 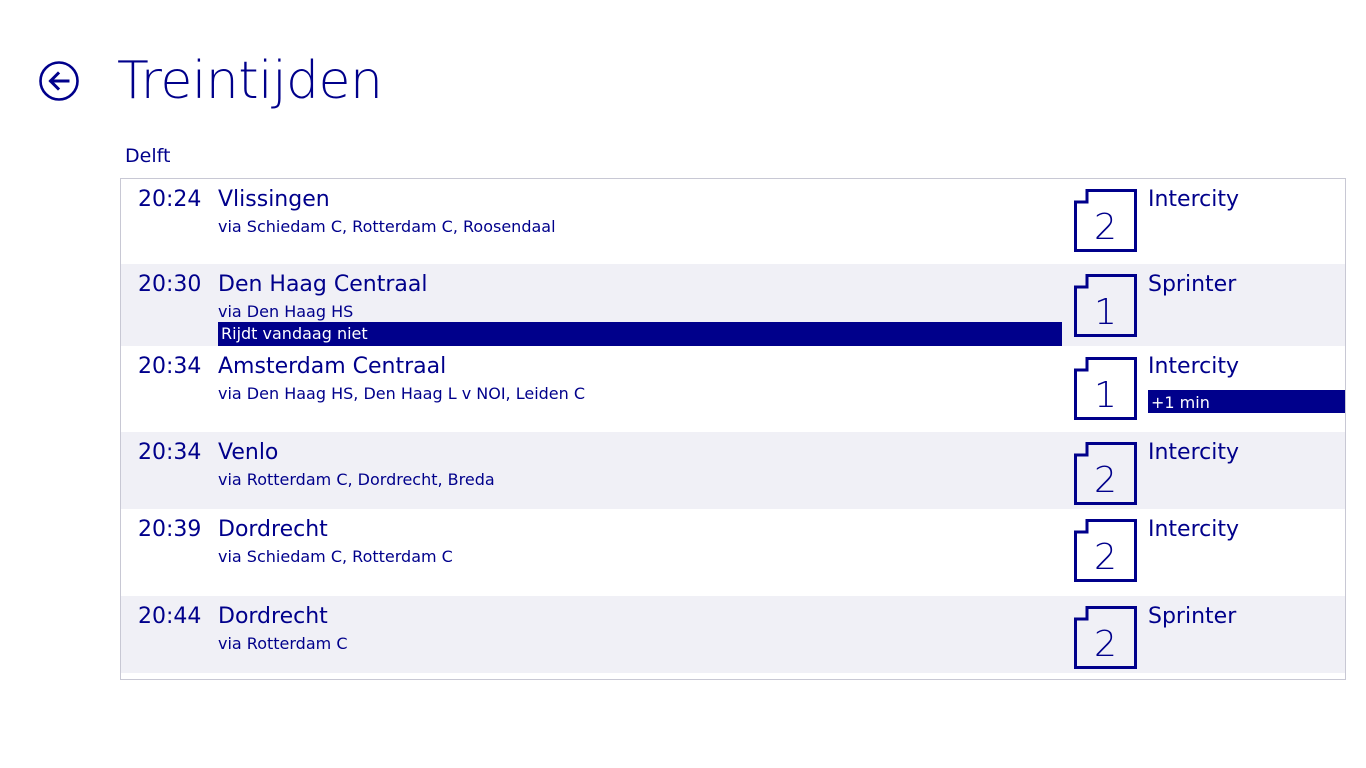 What do you see at coordinates (250, 81) in the screenshot?
I see `page-title: Treintijden` at bounding box center [250, 81].